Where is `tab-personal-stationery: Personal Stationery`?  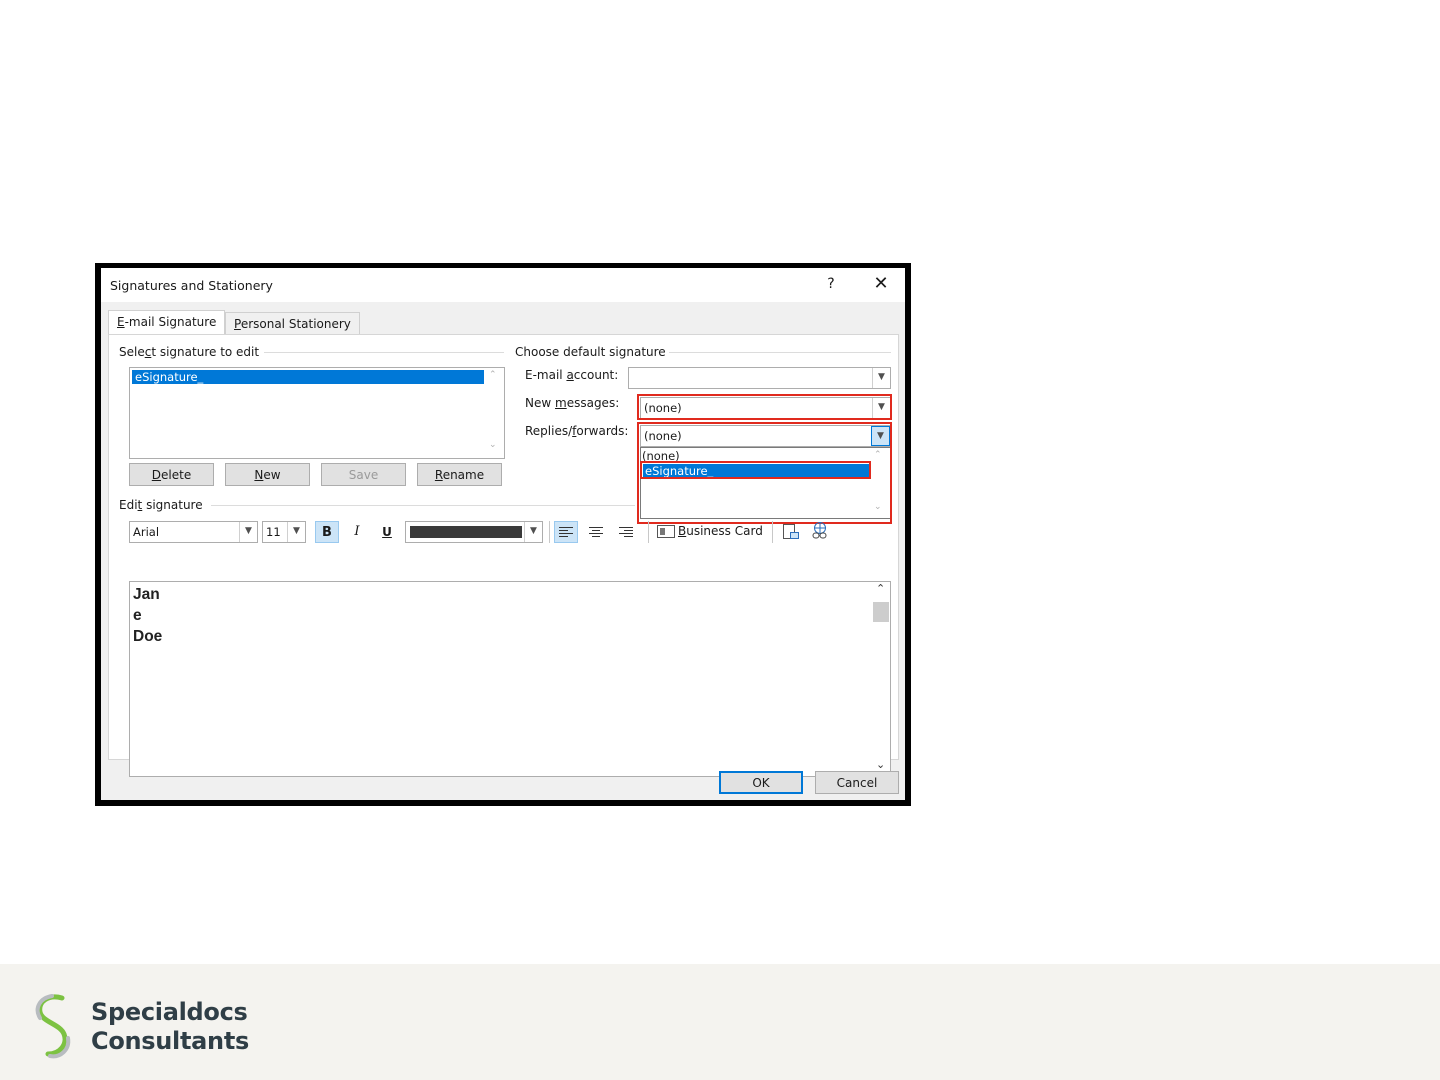 tab-personal-stationery: Personal Stationery is located at coordinates (292, 323).